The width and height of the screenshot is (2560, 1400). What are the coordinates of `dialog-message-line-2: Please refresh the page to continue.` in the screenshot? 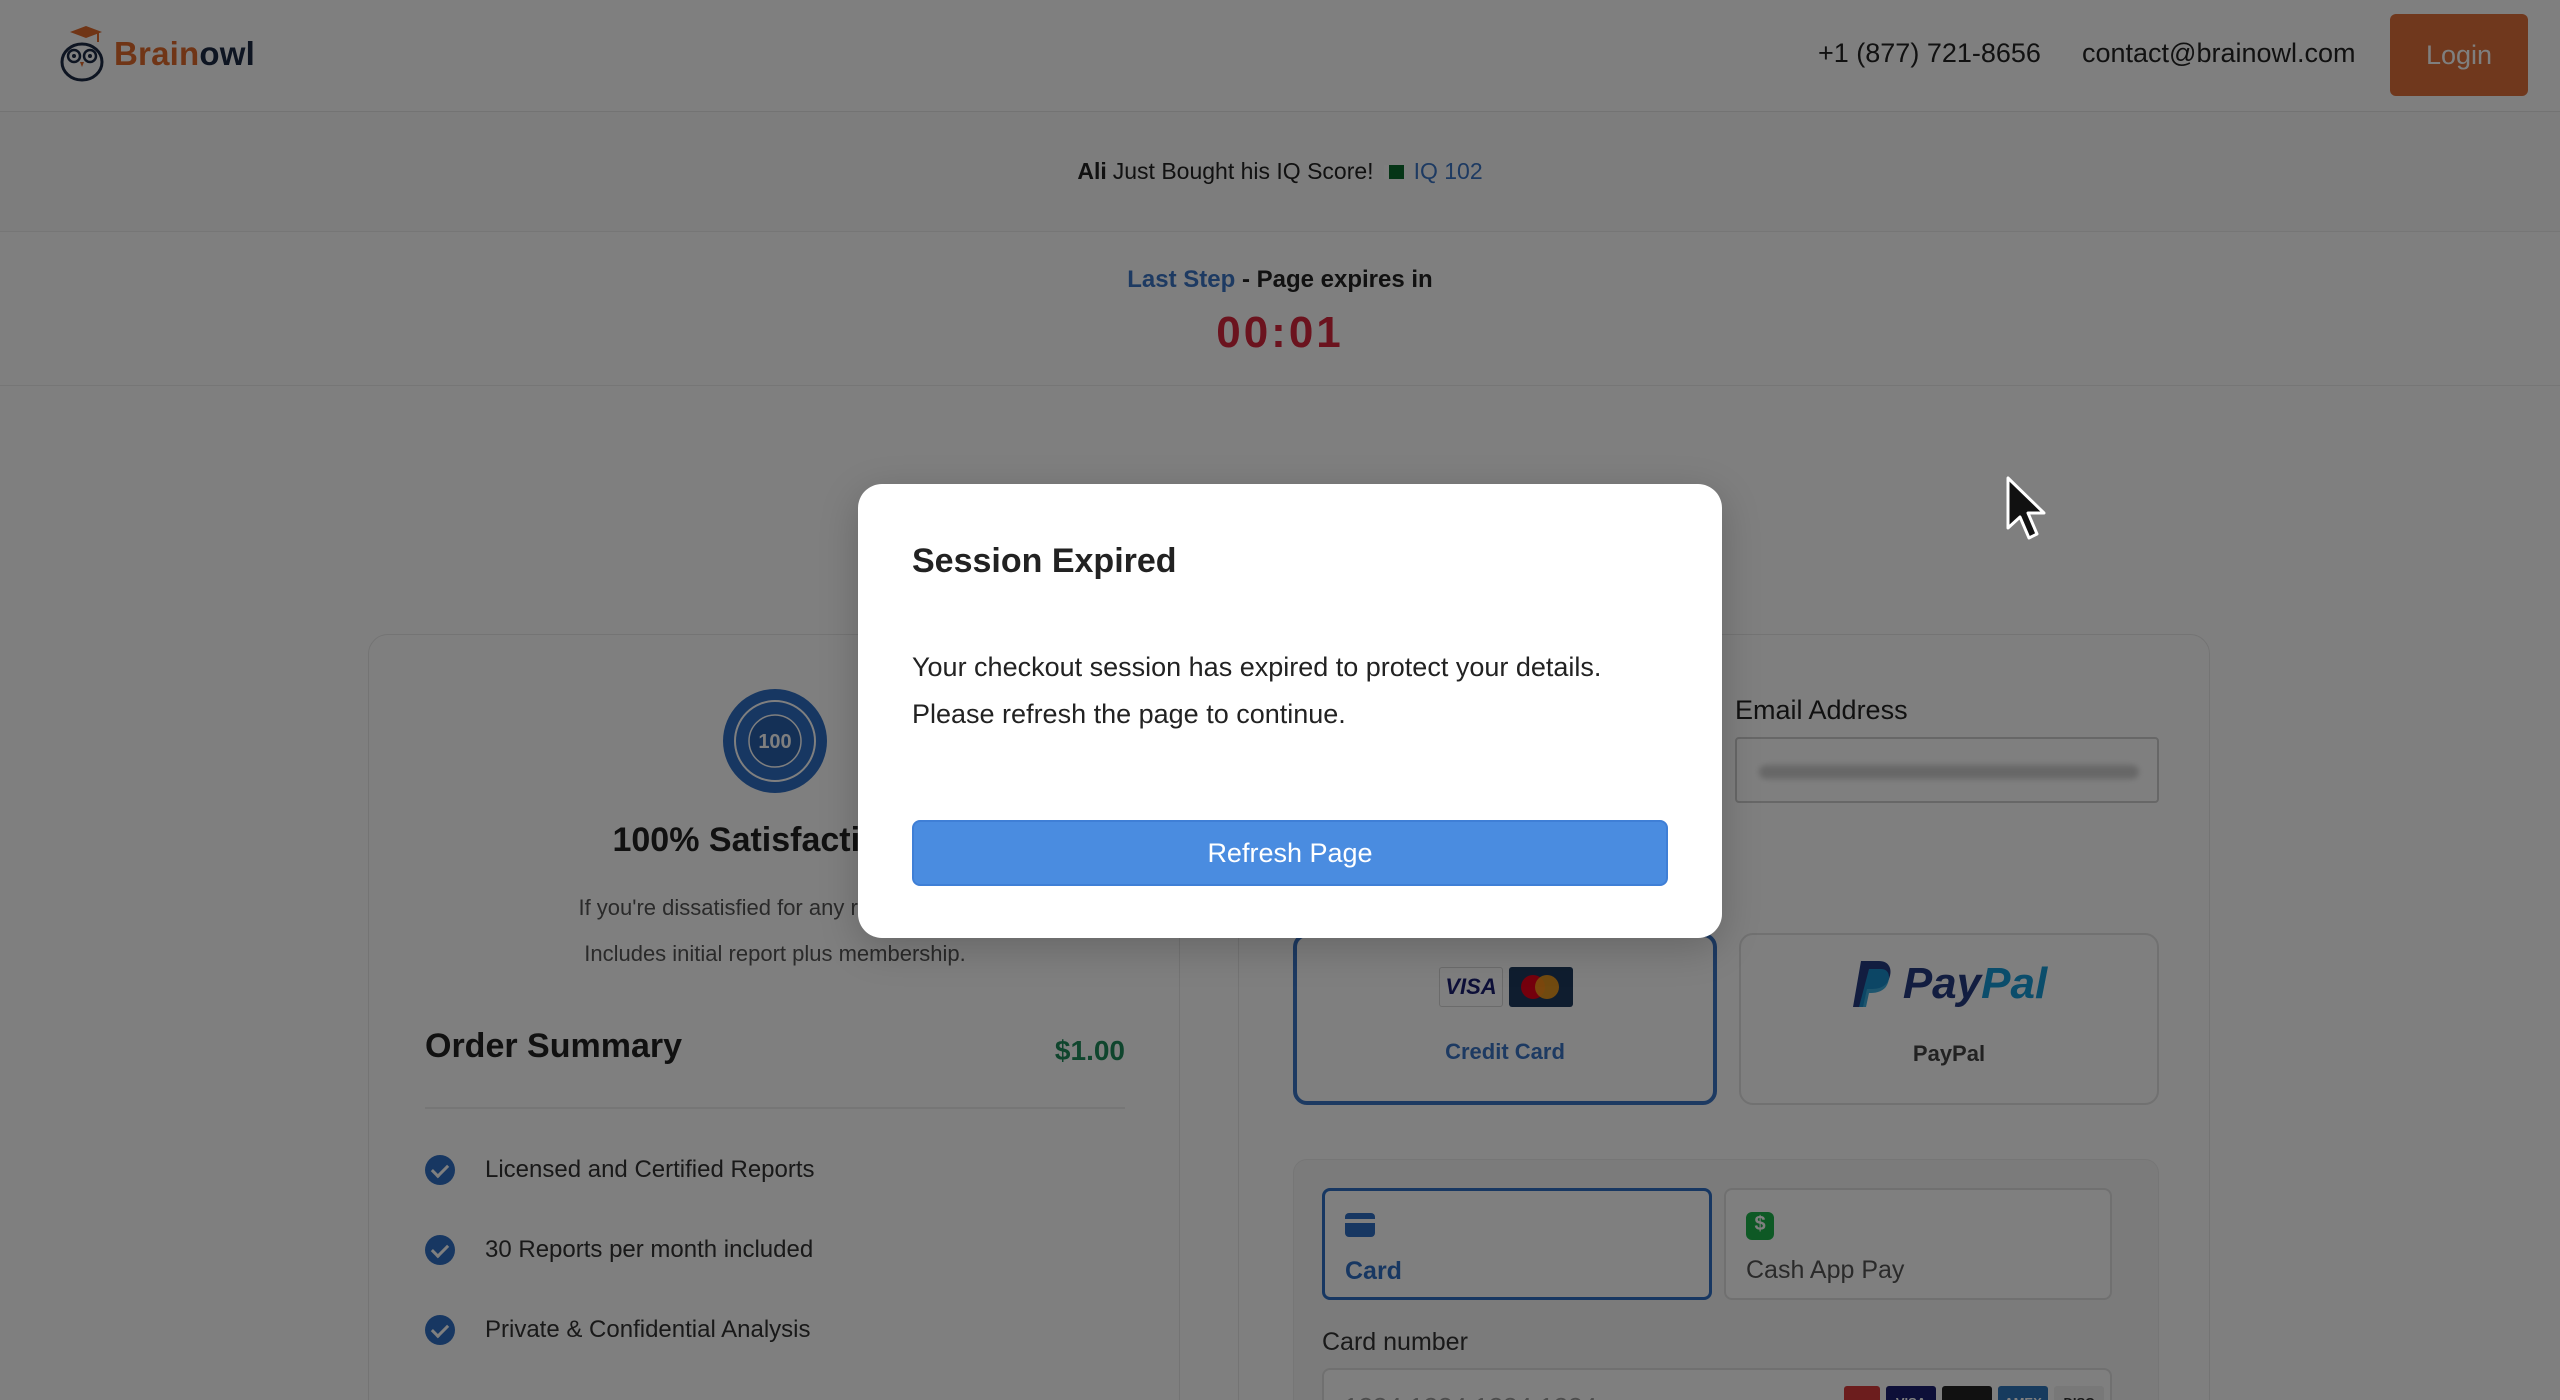 It's located at (1129, 714).